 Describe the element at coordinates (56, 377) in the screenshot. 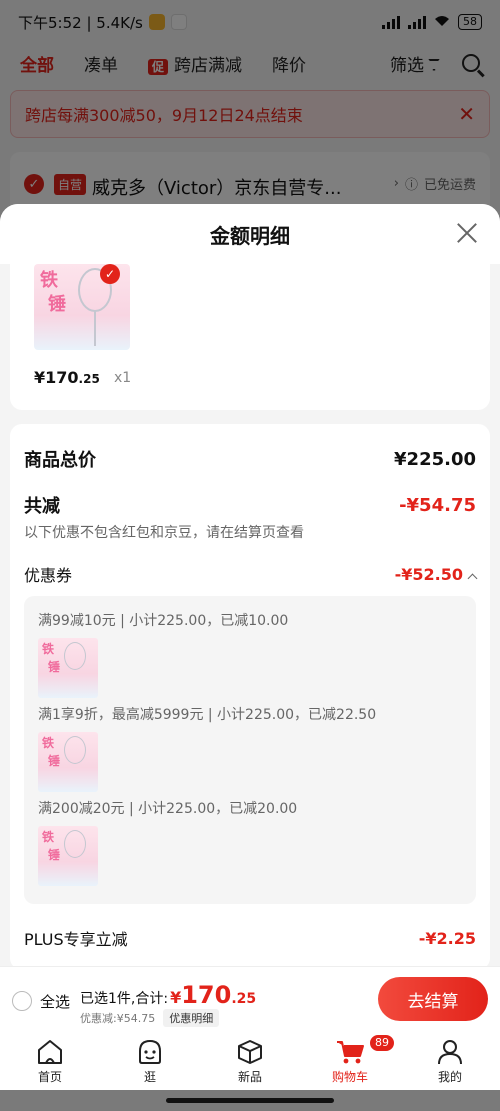

I see `product-price-main: ¥170` at that location.